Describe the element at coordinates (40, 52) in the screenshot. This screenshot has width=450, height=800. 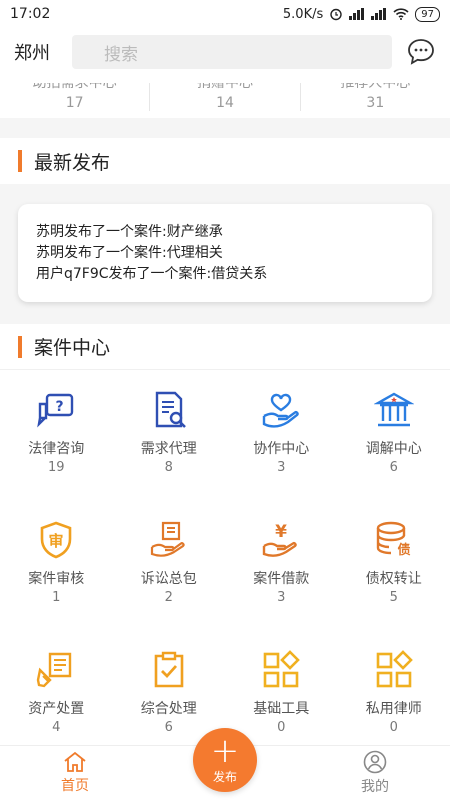
I see `city-selector: 郑州` at that location.